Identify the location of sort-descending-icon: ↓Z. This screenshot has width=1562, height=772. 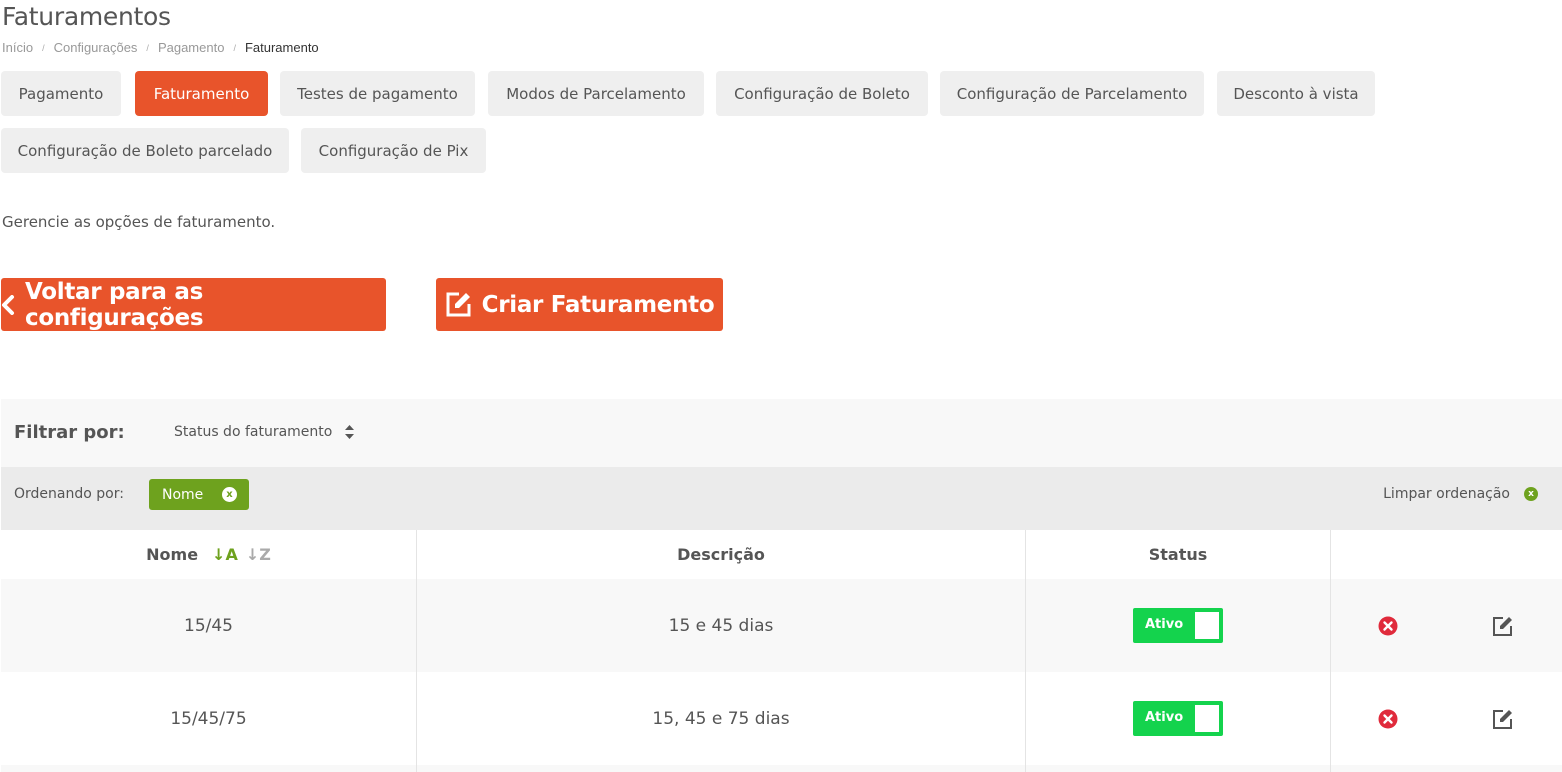
(258, 554).